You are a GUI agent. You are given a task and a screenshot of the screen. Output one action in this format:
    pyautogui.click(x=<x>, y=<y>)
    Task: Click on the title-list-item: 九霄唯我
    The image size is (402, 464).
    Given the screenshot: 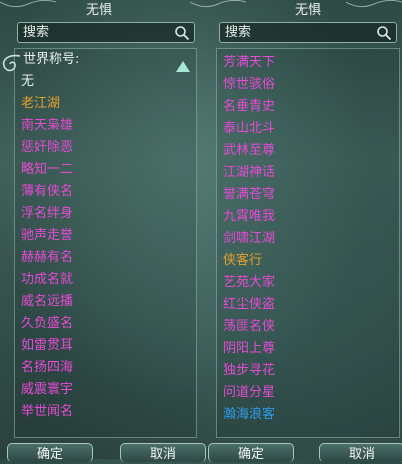 What is the action you would take?
    pyautogui.click(x=308, y=217)
    